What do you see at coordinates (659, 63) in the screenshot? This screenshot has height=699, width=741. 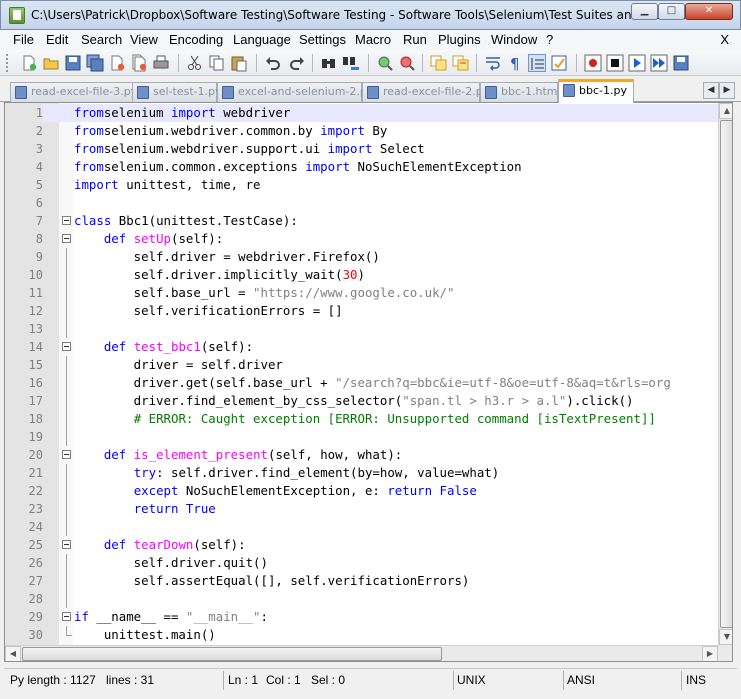 I see `run-macro-multiple-icon` at bounding box center [659, 63].